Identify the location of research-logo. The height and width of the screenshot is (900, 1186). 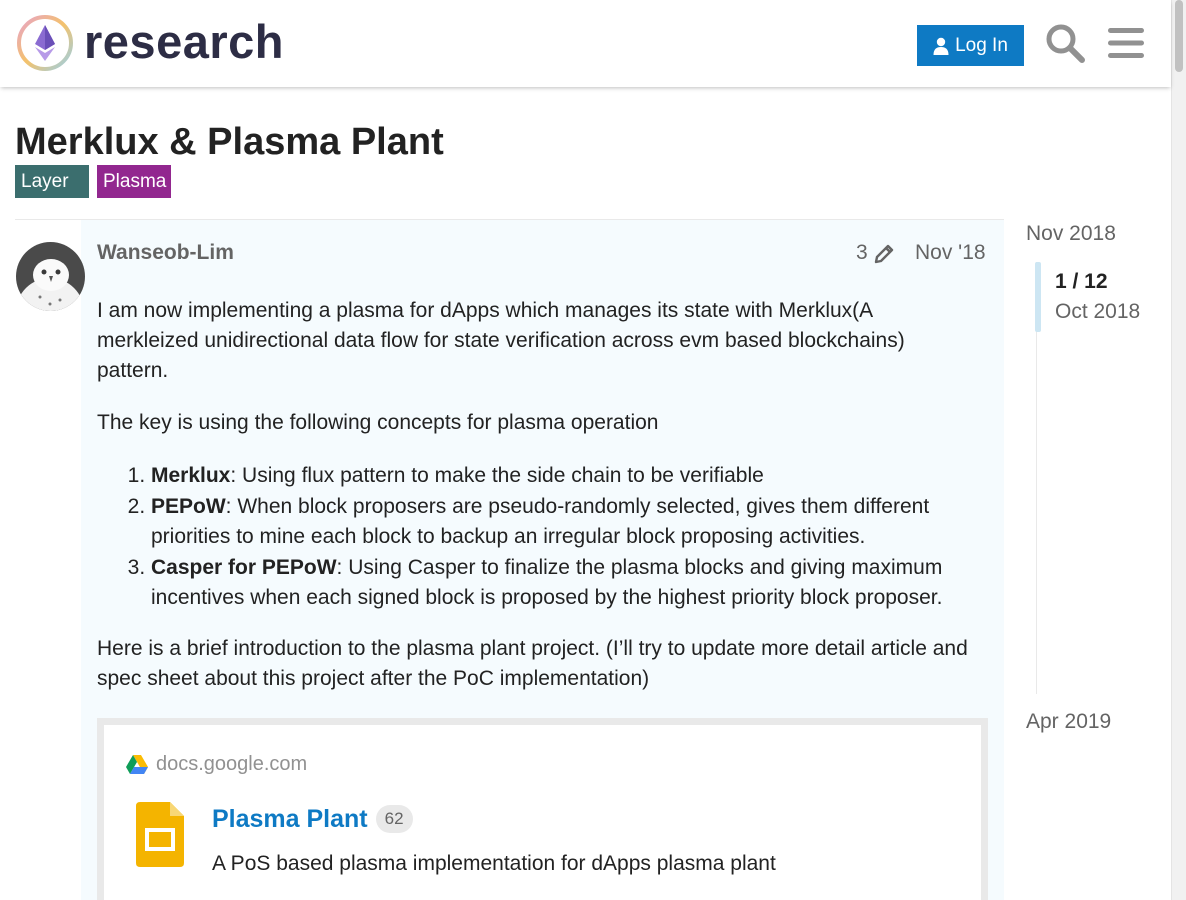
(45, 43).